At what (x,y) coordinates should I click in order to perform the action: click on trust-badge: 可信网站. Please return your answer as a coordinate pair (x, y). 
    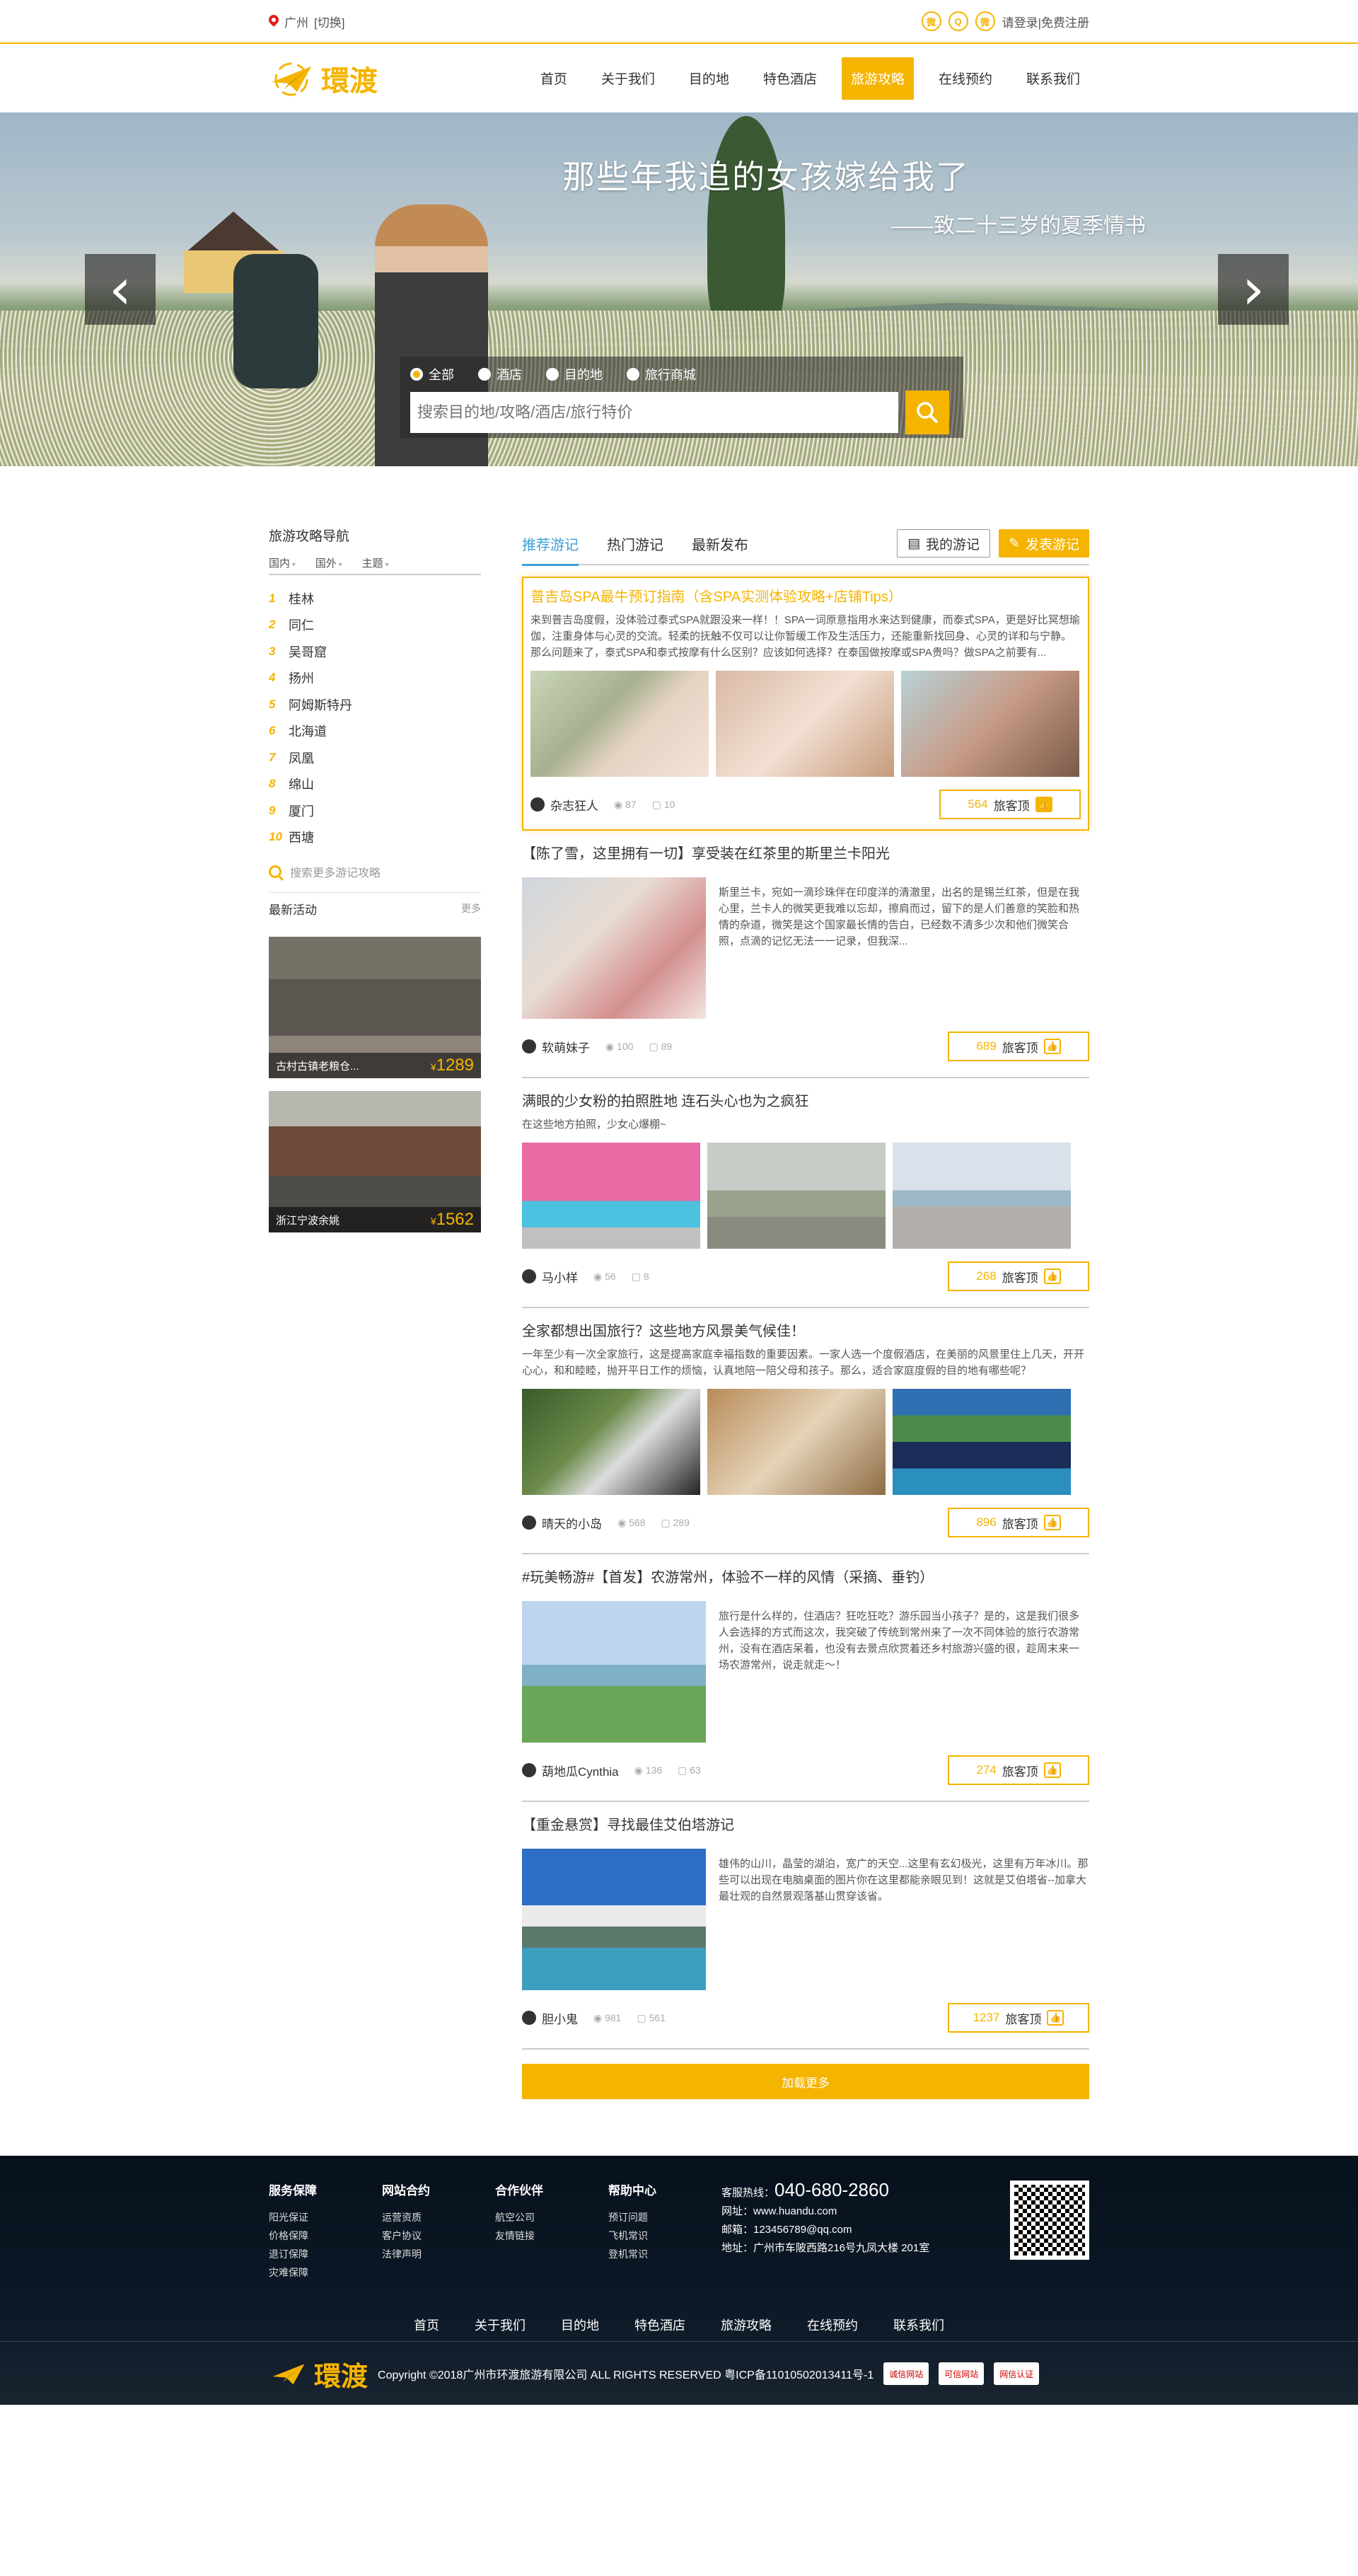
    Looking at the image, I should click on (962, 2373).